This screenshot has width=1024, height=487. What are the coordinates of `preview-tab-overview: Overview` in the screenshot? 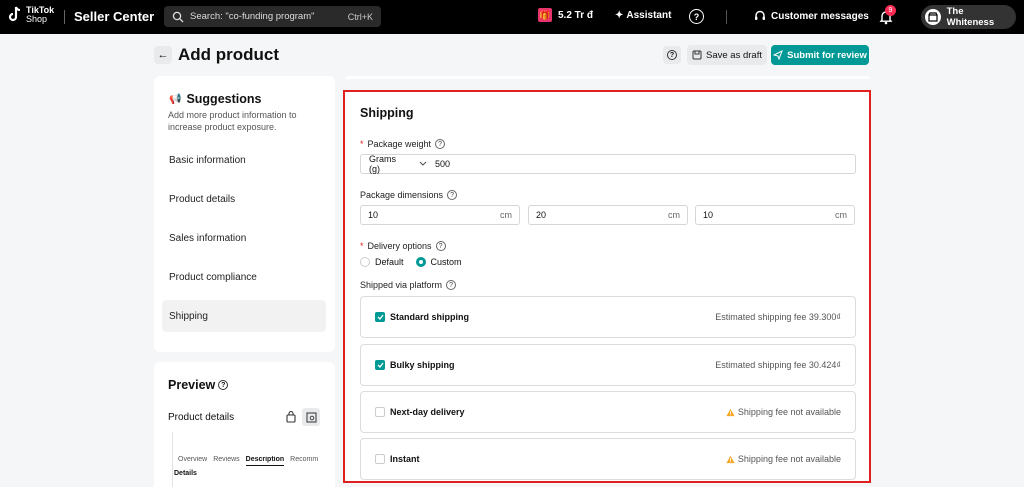 It's located at (192, 461).